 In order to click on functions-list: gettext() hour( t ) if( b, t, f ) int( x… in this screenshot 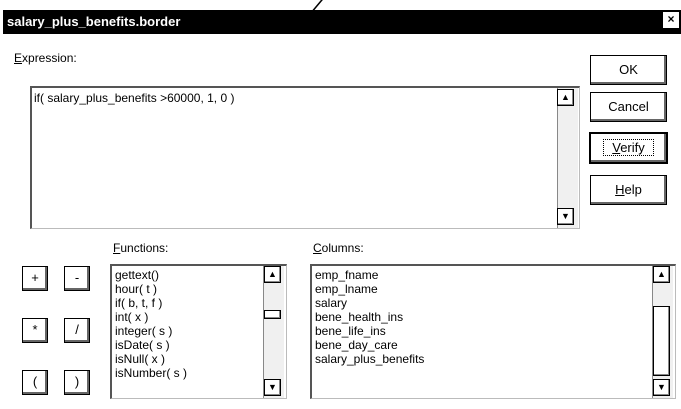, I will do `click(199, 323)`.